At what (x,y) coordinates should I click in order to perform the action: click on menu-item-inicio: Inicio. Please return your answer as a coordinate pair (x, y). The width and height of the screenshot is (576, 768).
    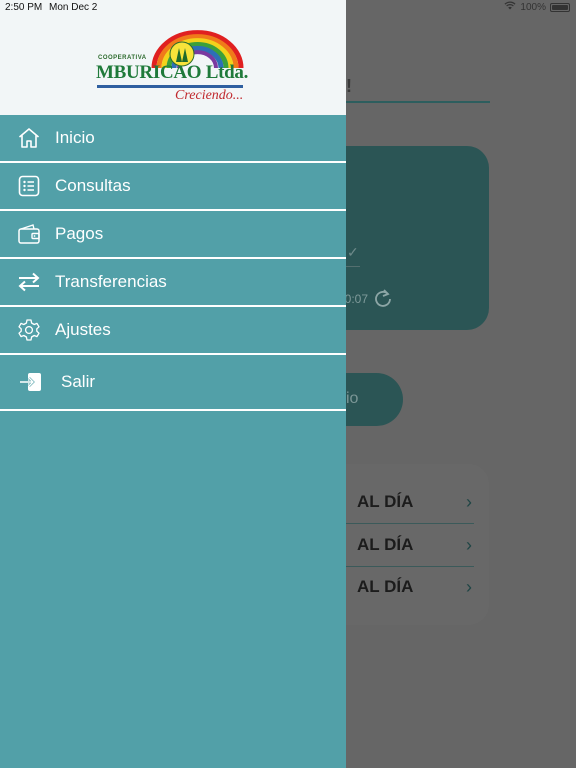
    Looking at the image, I should click on (173, 139).